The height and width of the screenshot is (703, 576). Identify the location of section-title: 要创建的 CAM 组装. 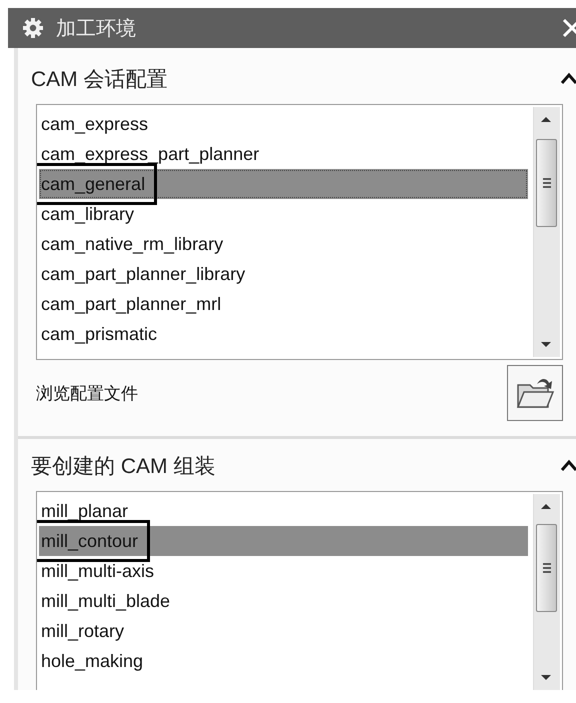
(123, 467).